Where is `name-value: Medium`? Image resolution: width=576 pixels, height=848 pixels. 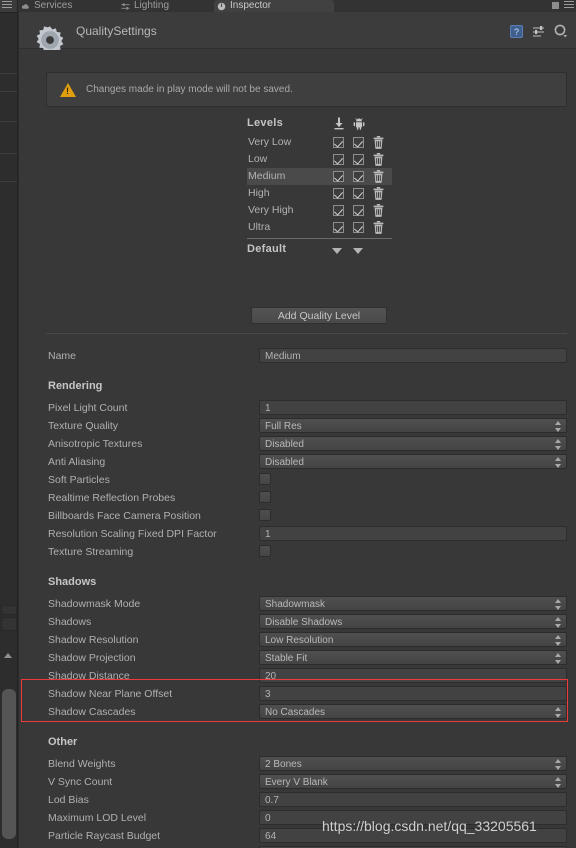
name-value: Medium is located at coordinates (283, 356).